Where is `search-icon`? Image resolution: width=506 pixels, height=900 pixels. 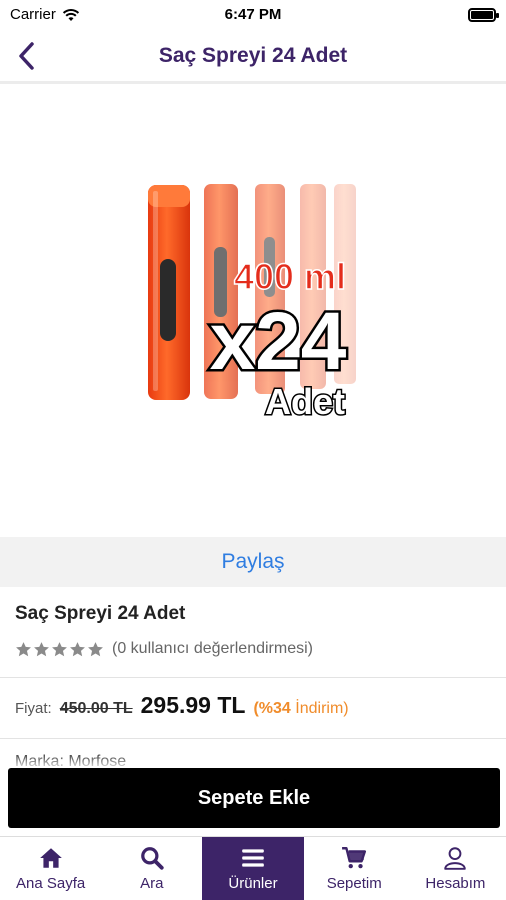
search-icon is located at coordinates (152, 858).